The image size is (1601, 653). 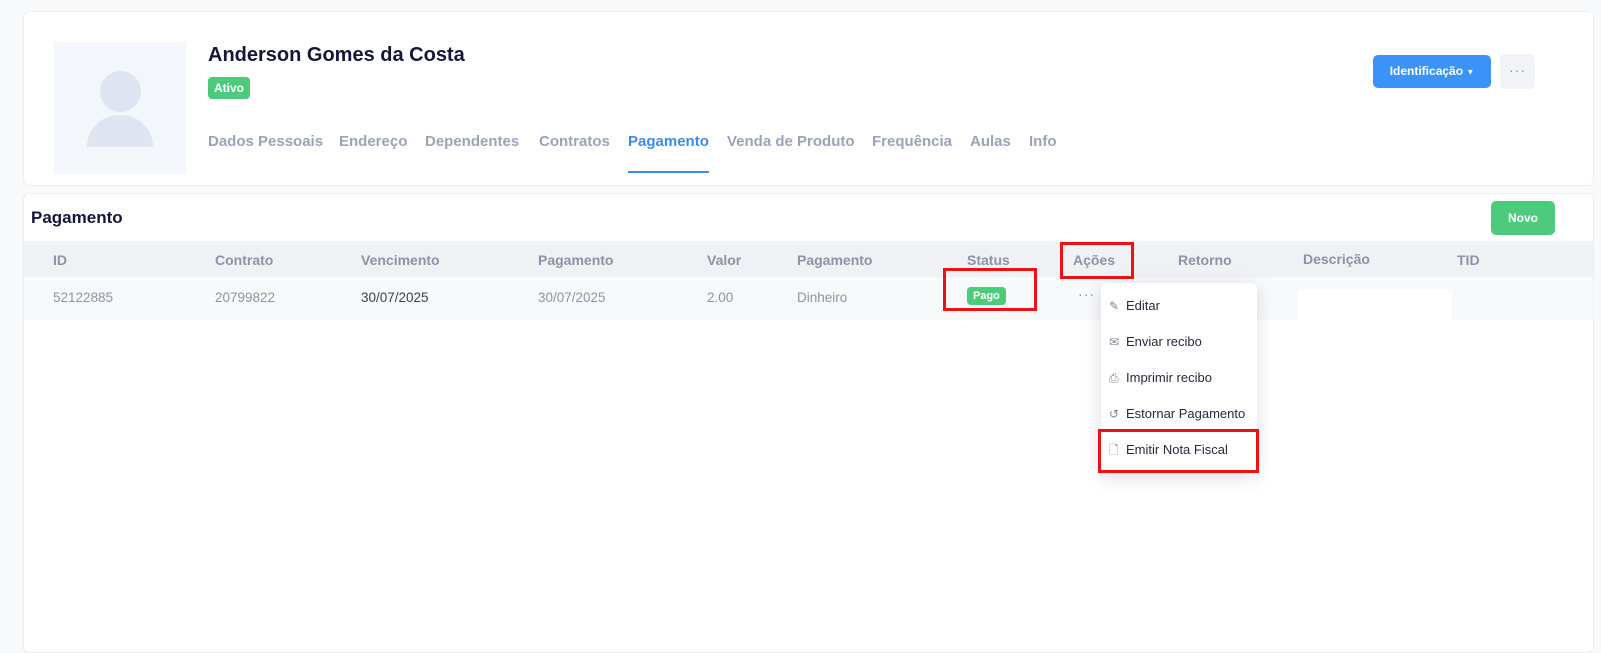 I want to click on menu-item-label: Imprimir recibo, so click(x=1169, y=377).